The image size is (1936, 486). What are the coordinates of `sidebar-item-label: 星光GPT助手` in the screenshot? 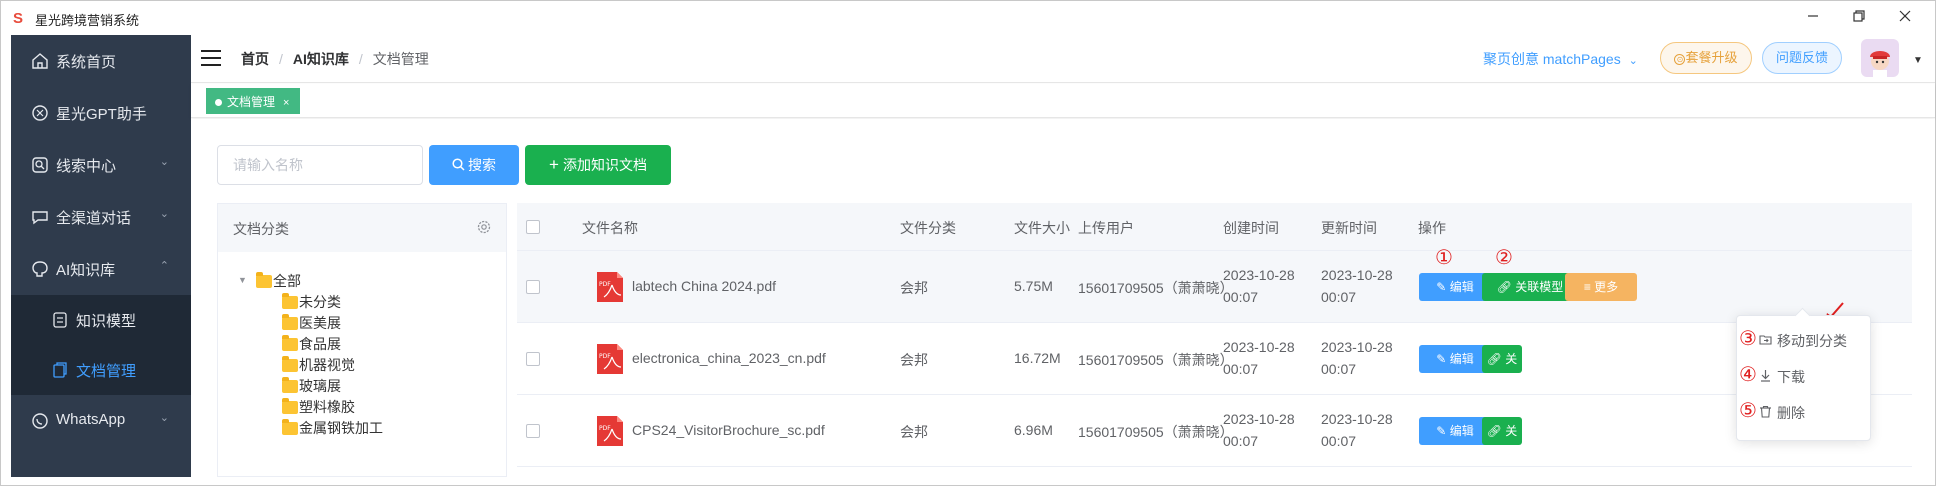 It's located at (101, 114).